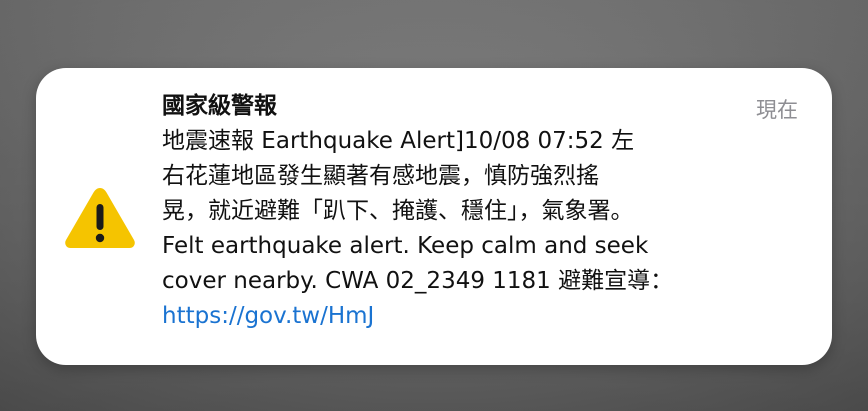 The height and width of the screenshot is (411, 868). What do you see at coordinates (398, 211) in the screenshot?
I see `message-line: 晃，就近避難「趴下、掩護、穩住」，氣象署。` at bounding box center [398, 211].